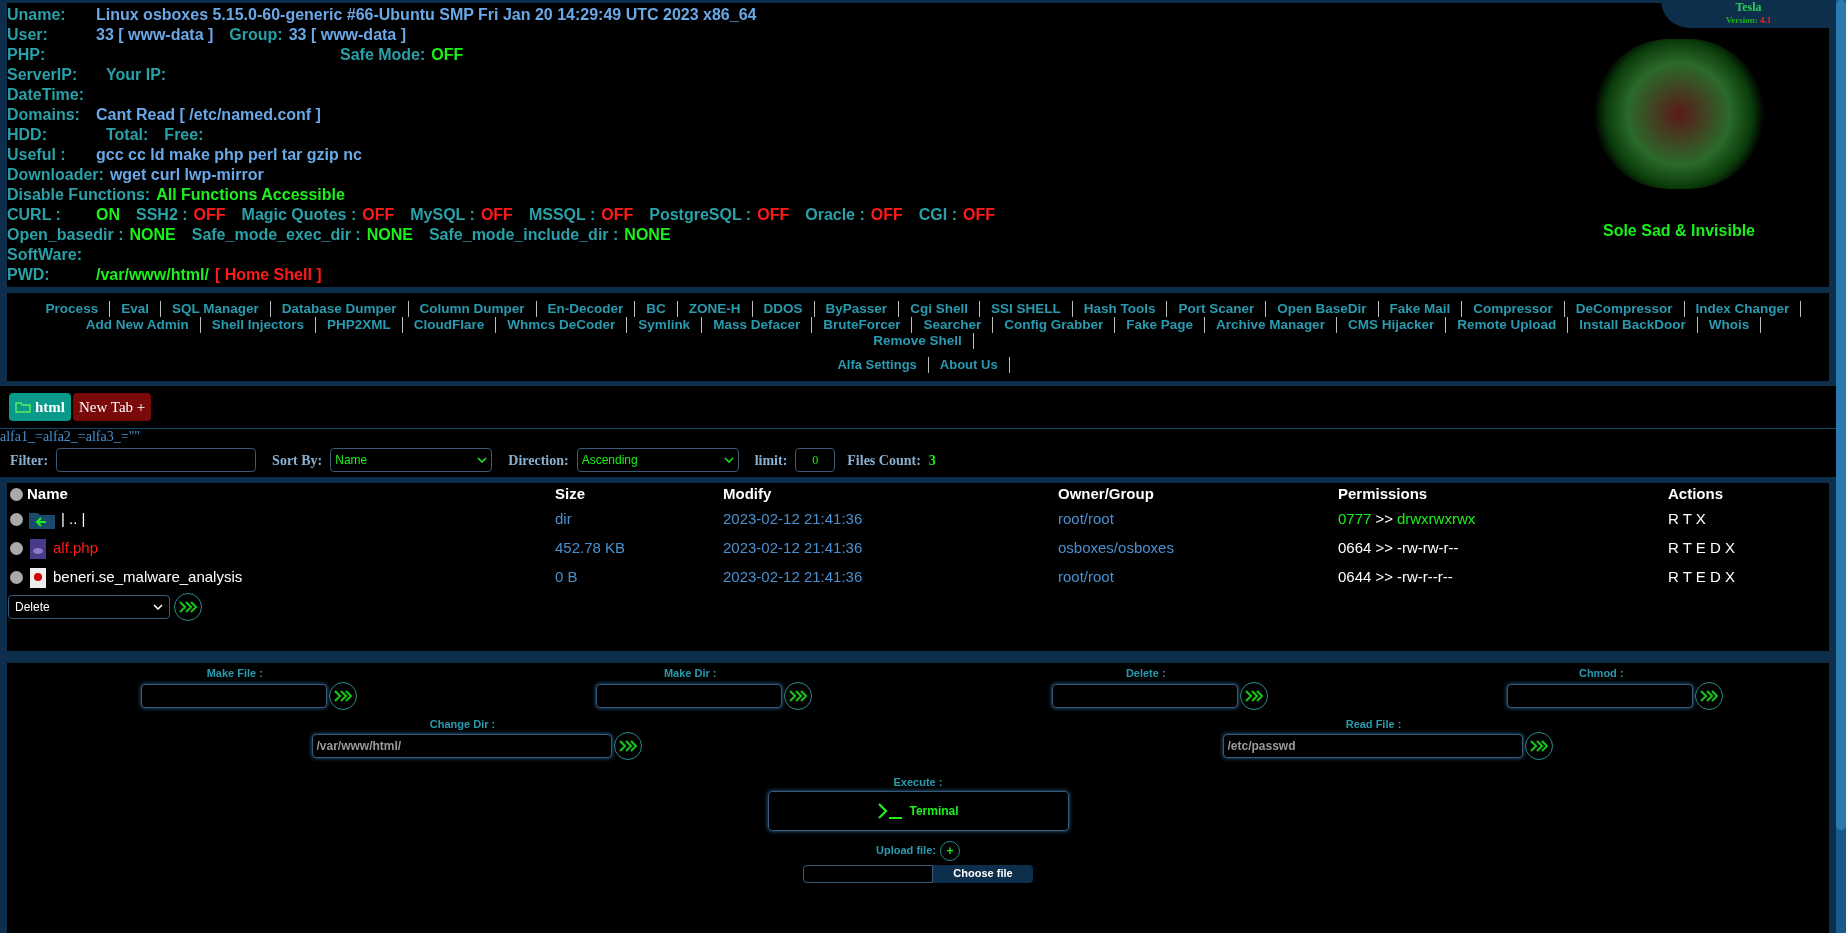  What do you see at coordinates (44, 115) in the screenshot?
I see `info-label: Domains:` at bounding box center [44, 115].